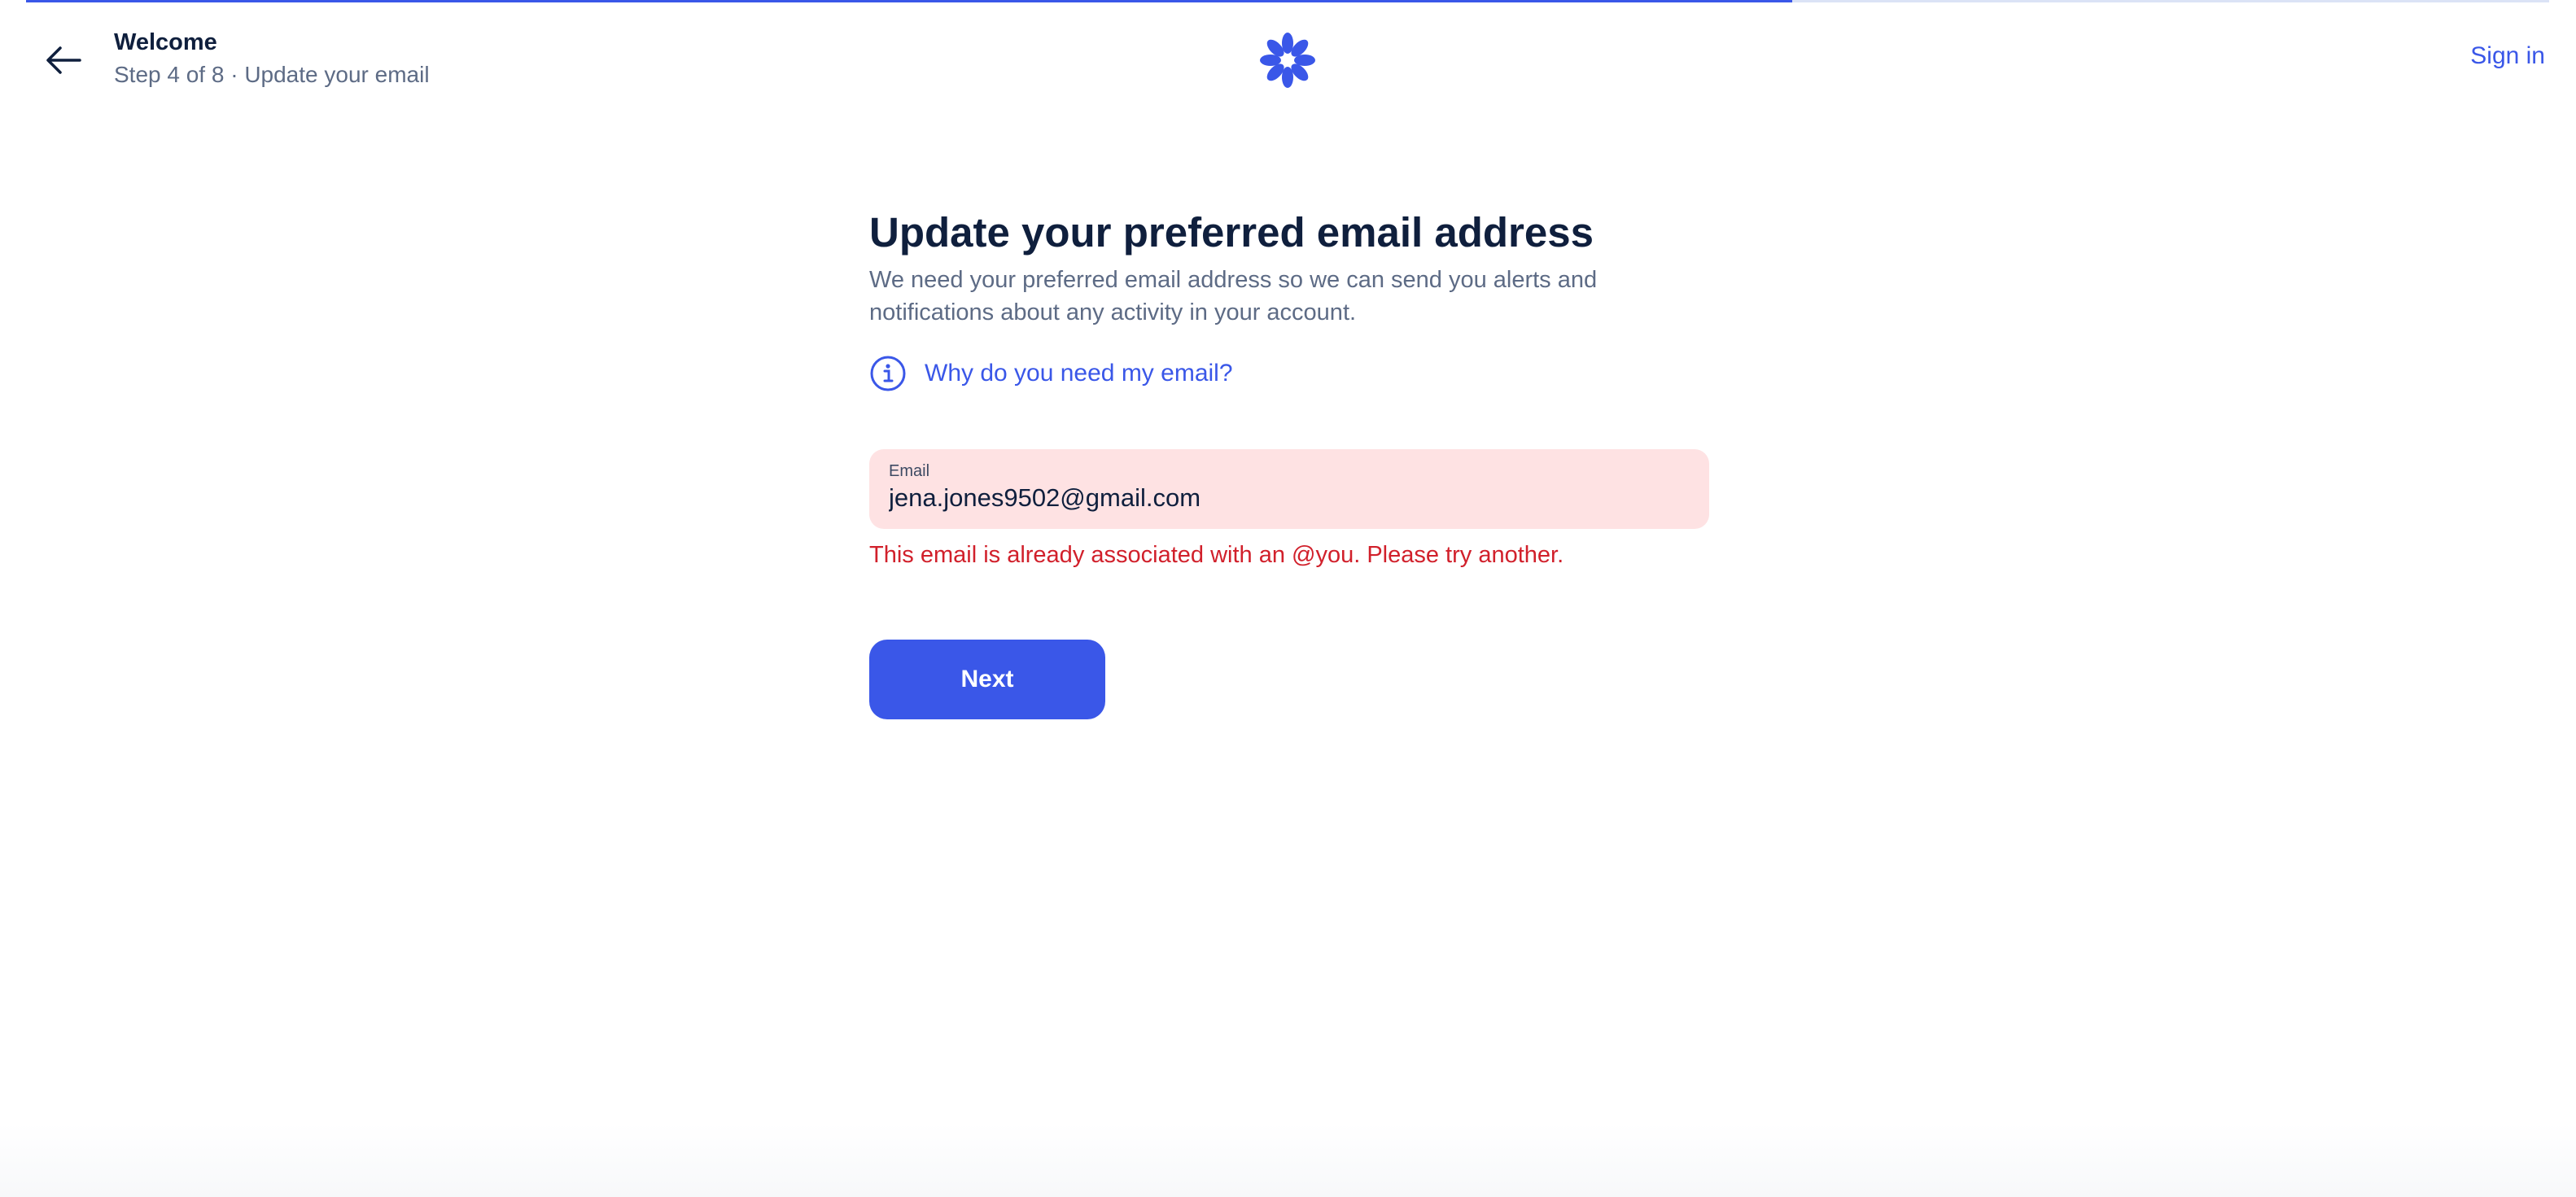 The image size is (2576, 1197). Describe the element at coordinates (1289, 498) in the screenshot. I see `email-input` at that location.